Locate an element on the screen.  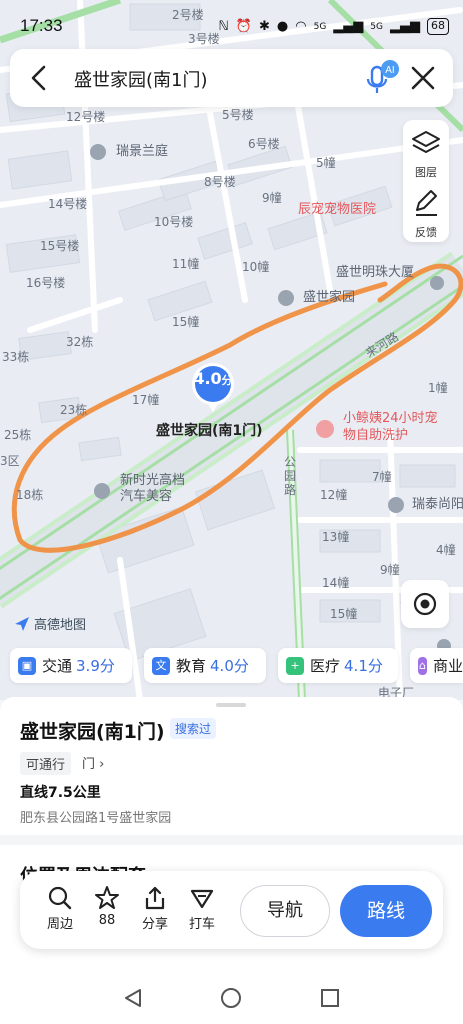
map-label: 6号楼 is located at coordinates (264, 144).